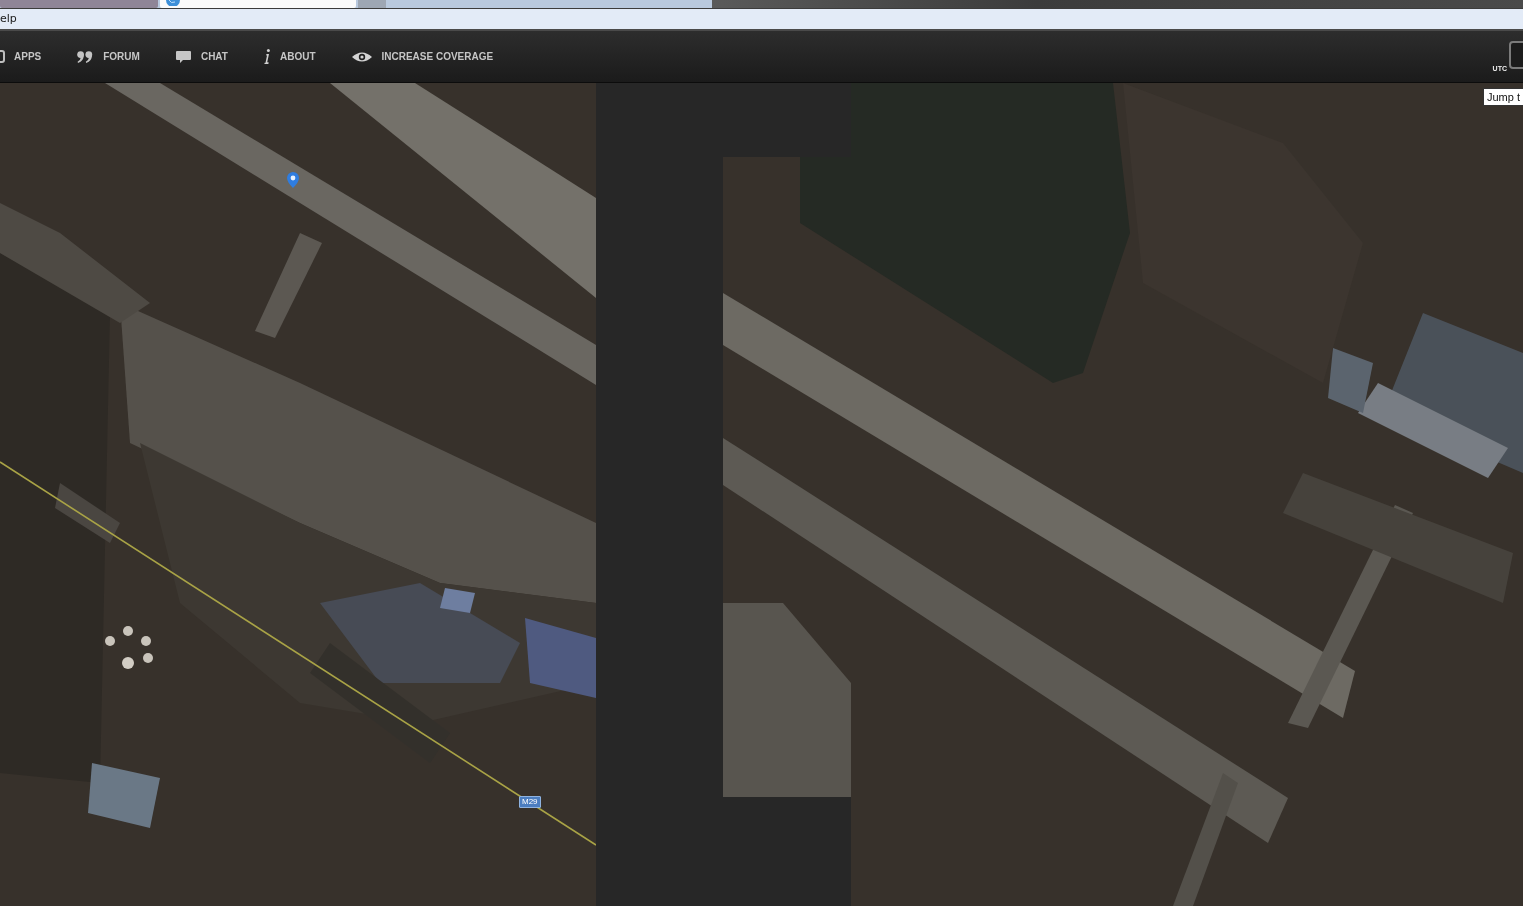  What do you see at coordinates (8, 19) in the screenshot?
I see `menu-item: elp` at bounding box center [8, 19].